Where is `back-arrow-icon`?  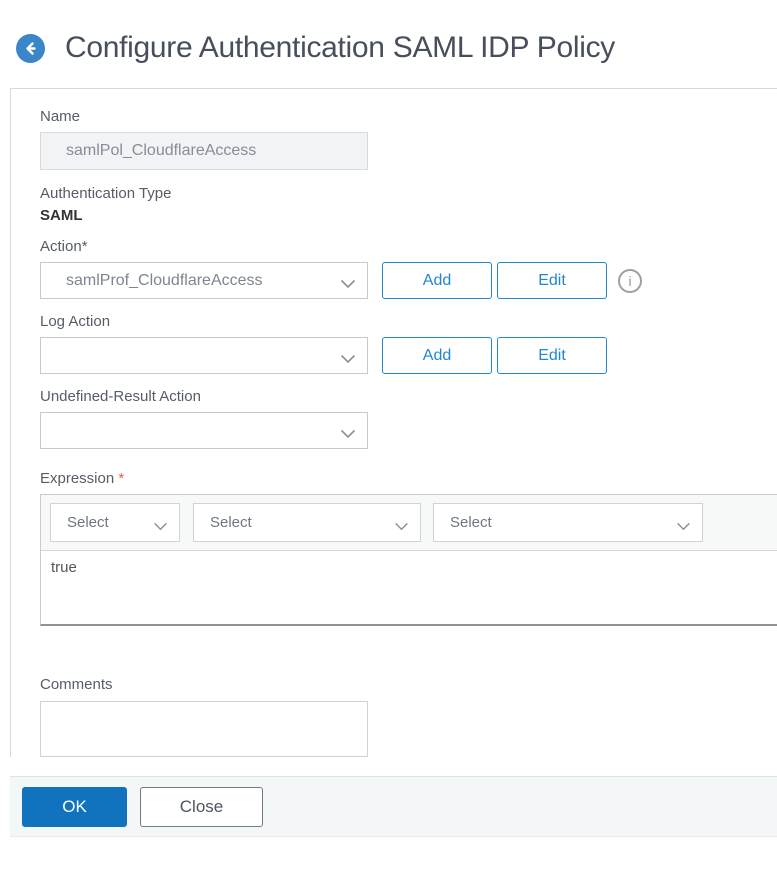
back-arrow-icon is located at coordinates (30, 48).